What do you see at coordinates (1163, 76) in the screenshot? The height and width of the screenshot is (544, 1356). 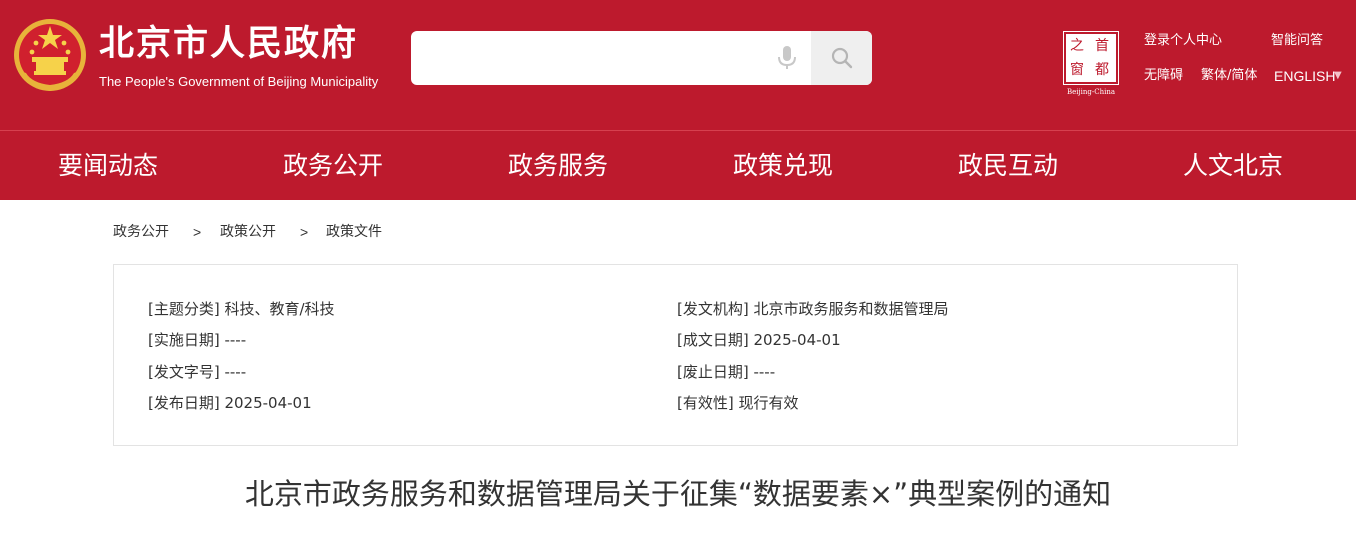 I see `accessibility-link: 无障碍` at bounding box center [1163, 76].